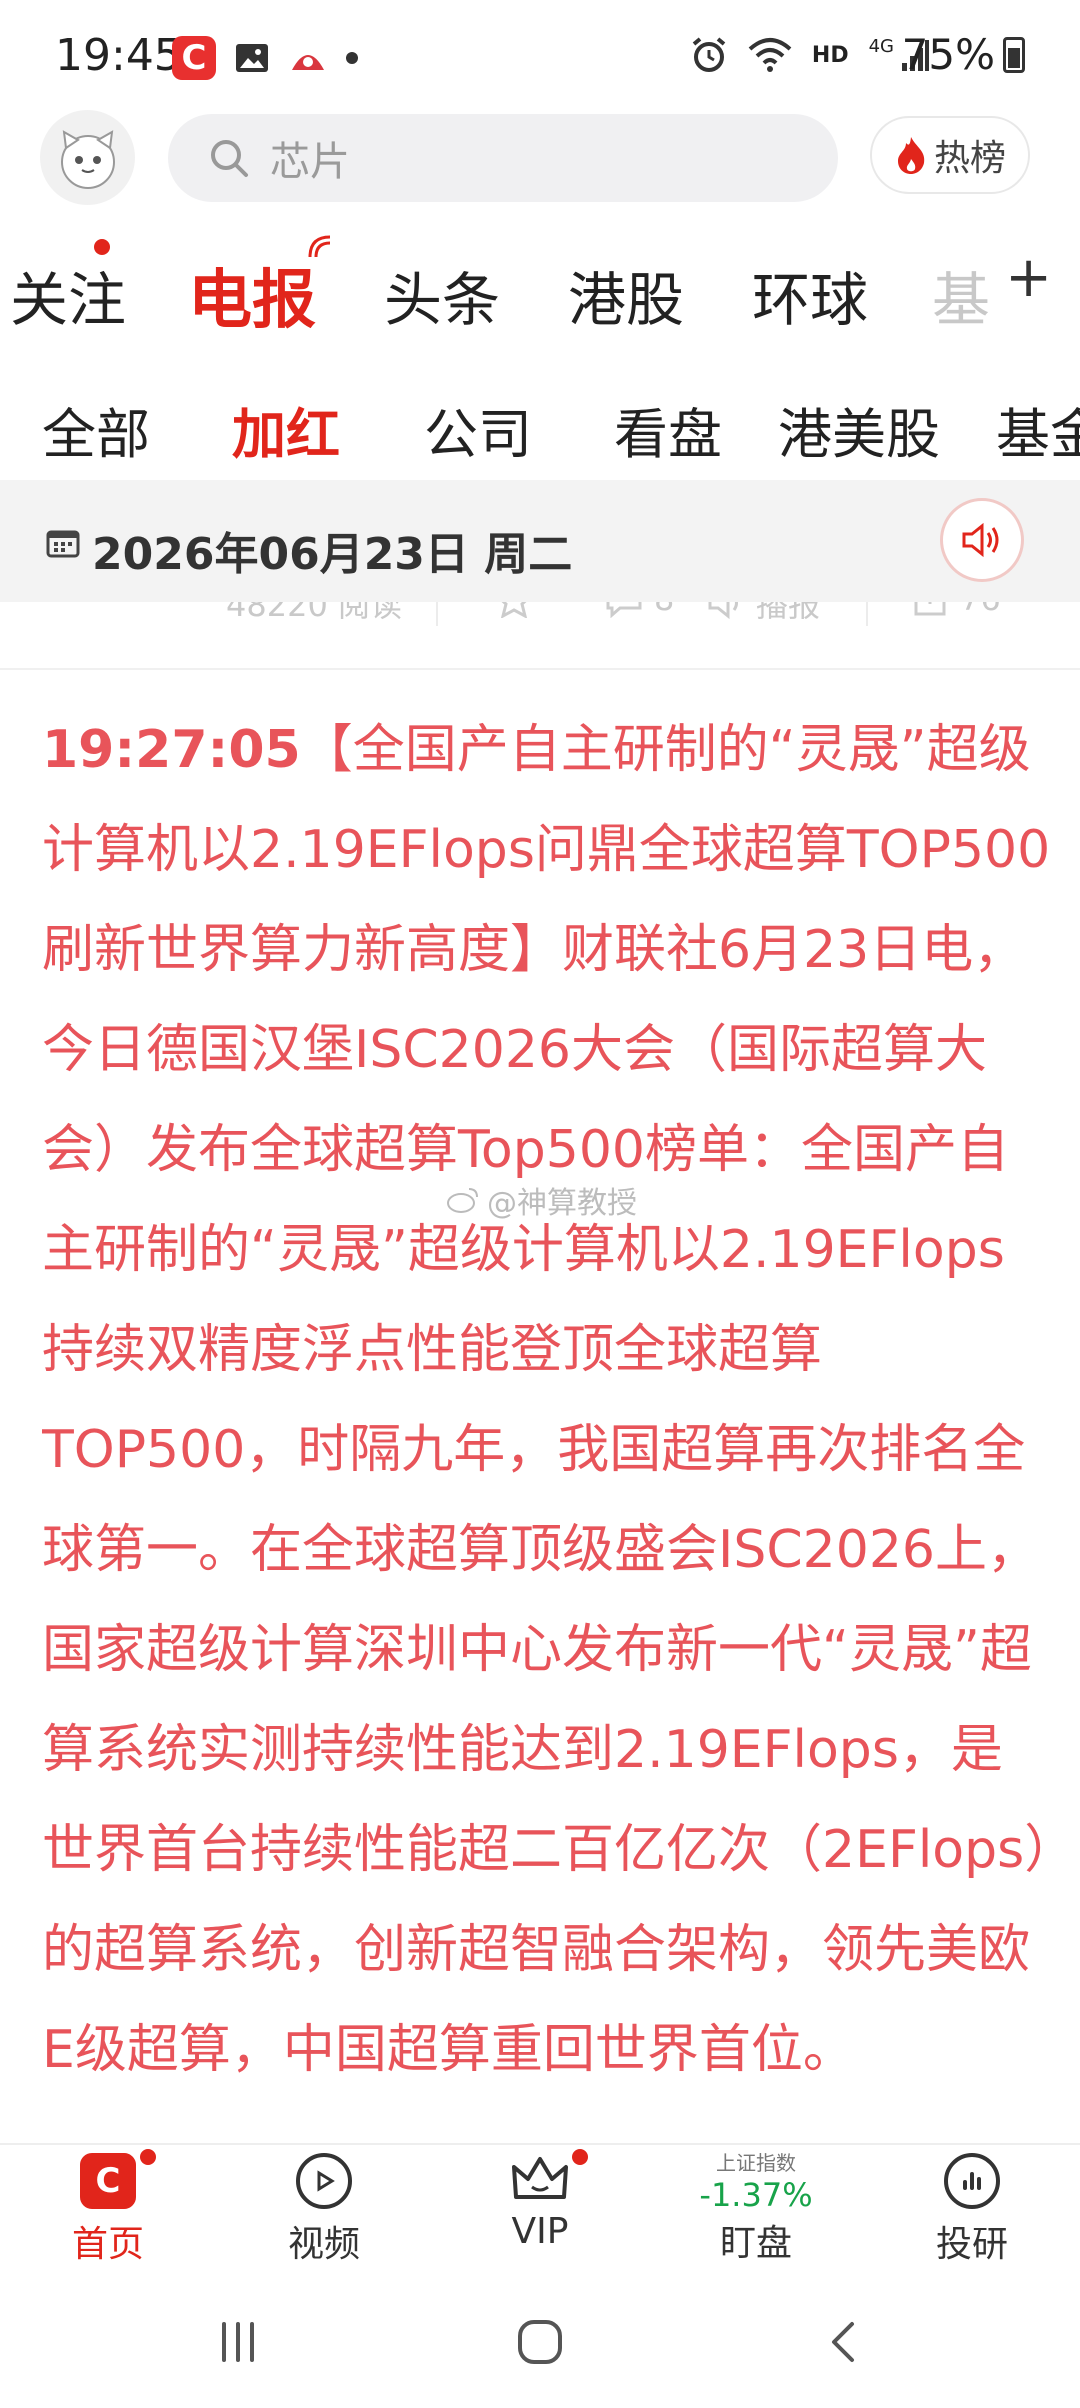  What do you see at coordinates (756, 2195) in the screenshot?
I see `index-change: -1.37%` at bounding box center [756, 2195].